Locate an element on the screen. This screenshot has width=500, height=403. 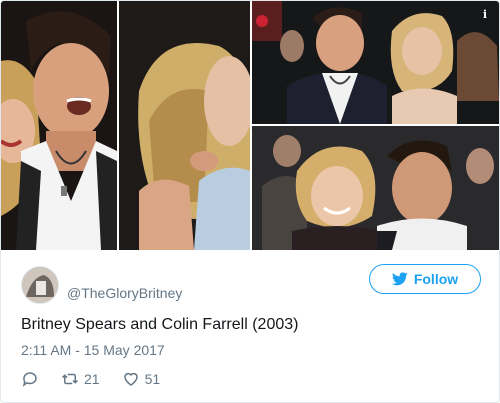
bird-icon is located at coordinates (399, 279).